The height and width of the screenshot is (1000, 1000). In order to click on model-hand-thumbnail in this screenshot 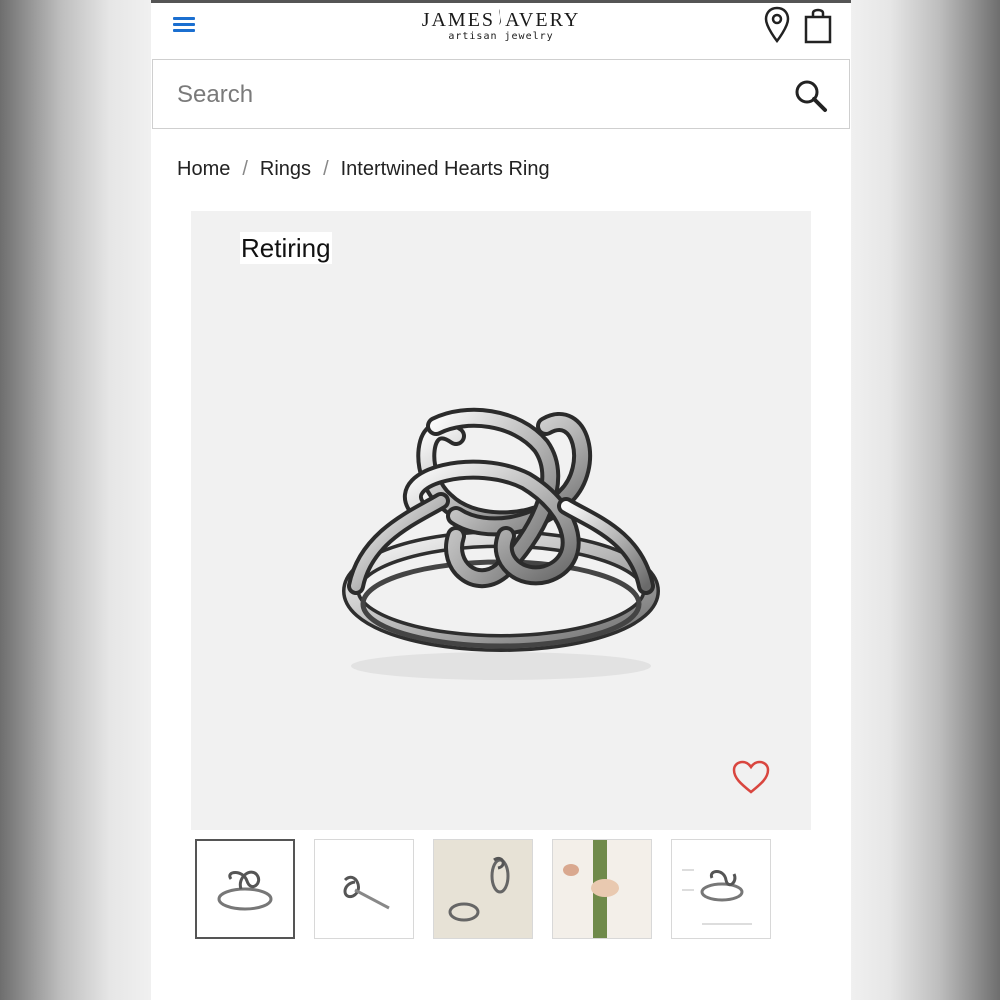, I will do `click(602, 889)`.